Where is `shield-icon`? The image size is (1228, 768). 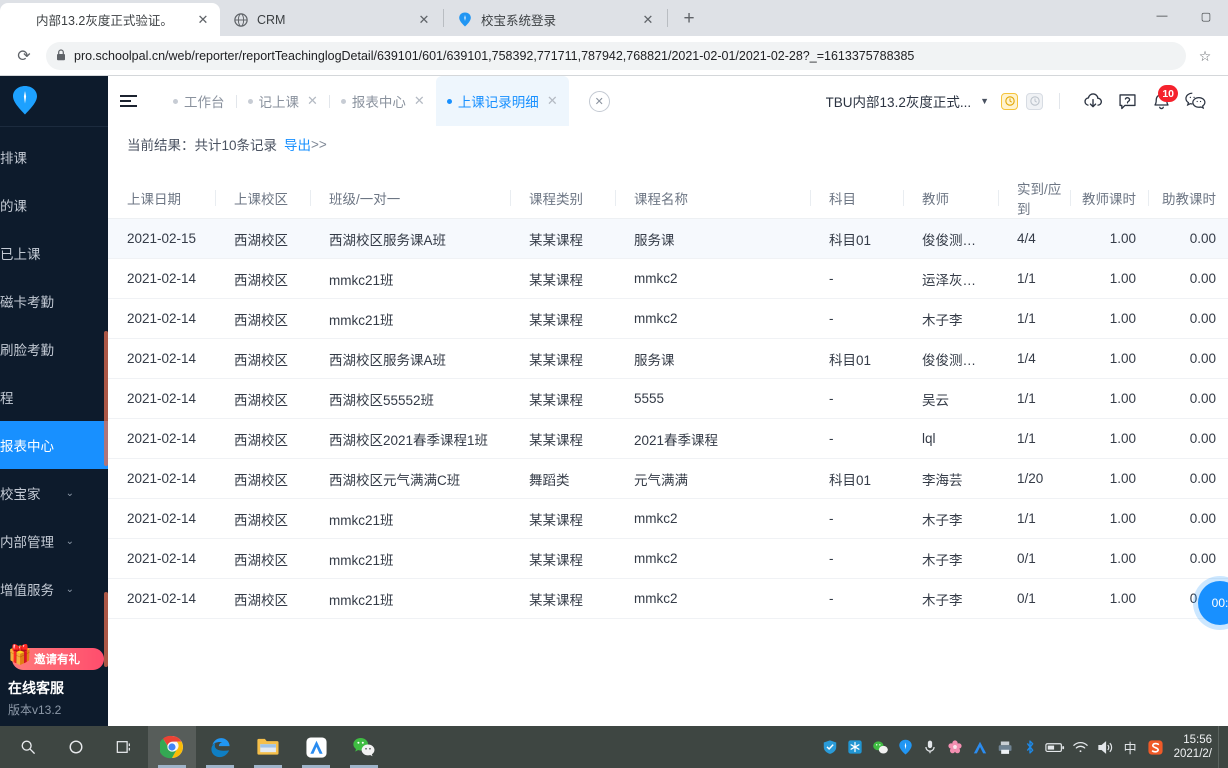 shield-icon is located at coordinates (830, 747).